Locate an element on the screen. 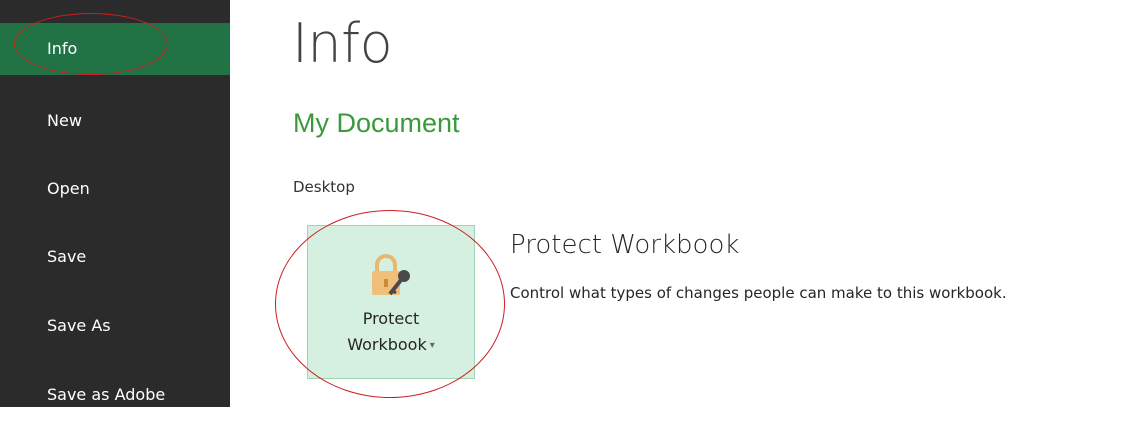 The image size is (1147, 421). sidebar-item-save-as: Save As is located at coordinates (115, 326).